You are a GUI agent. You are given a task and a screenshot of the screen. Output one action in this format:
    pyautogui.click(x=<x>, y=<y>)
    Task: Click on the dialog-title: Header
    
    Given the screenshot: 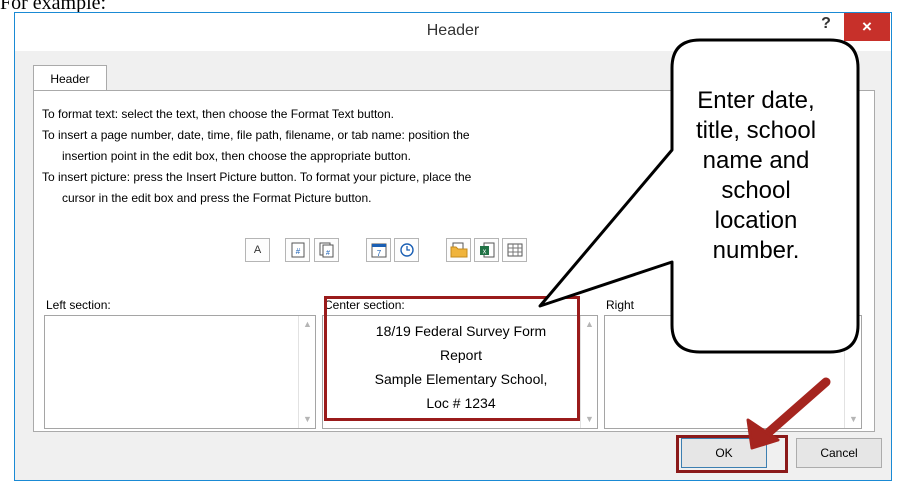 What is the action you would take?
    pyautogui.click(x=453, y=30)
    